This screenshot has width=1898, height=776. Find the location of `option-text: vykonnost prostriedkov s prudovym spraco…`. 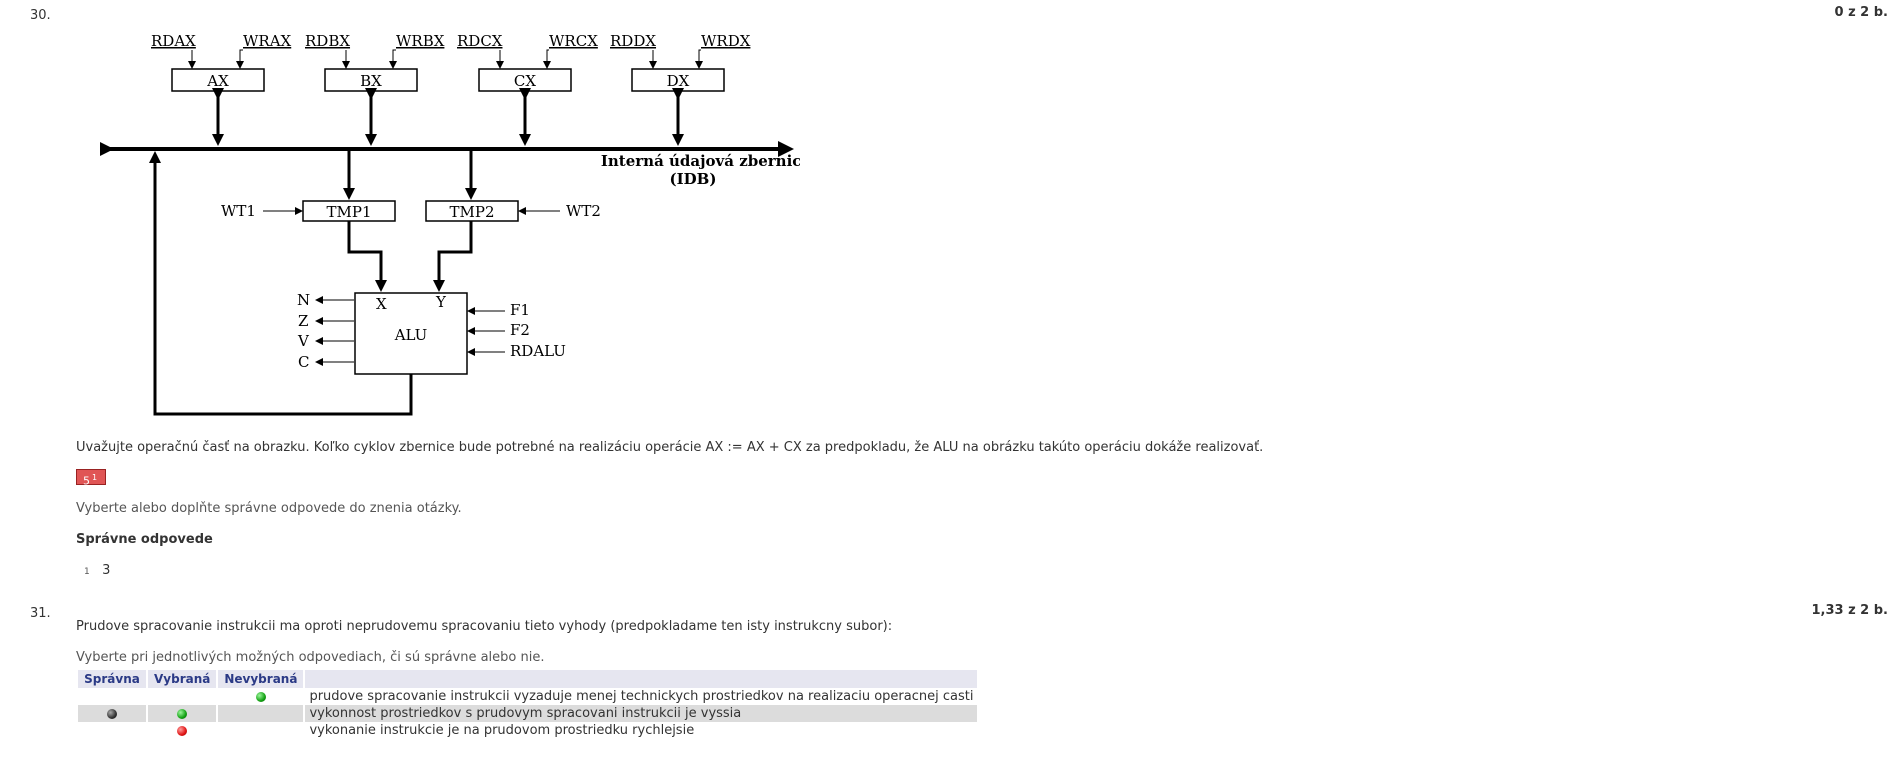

option-text: vykonnost prostriedkov s prudovym spraco… is located at coordinates (641, 713).